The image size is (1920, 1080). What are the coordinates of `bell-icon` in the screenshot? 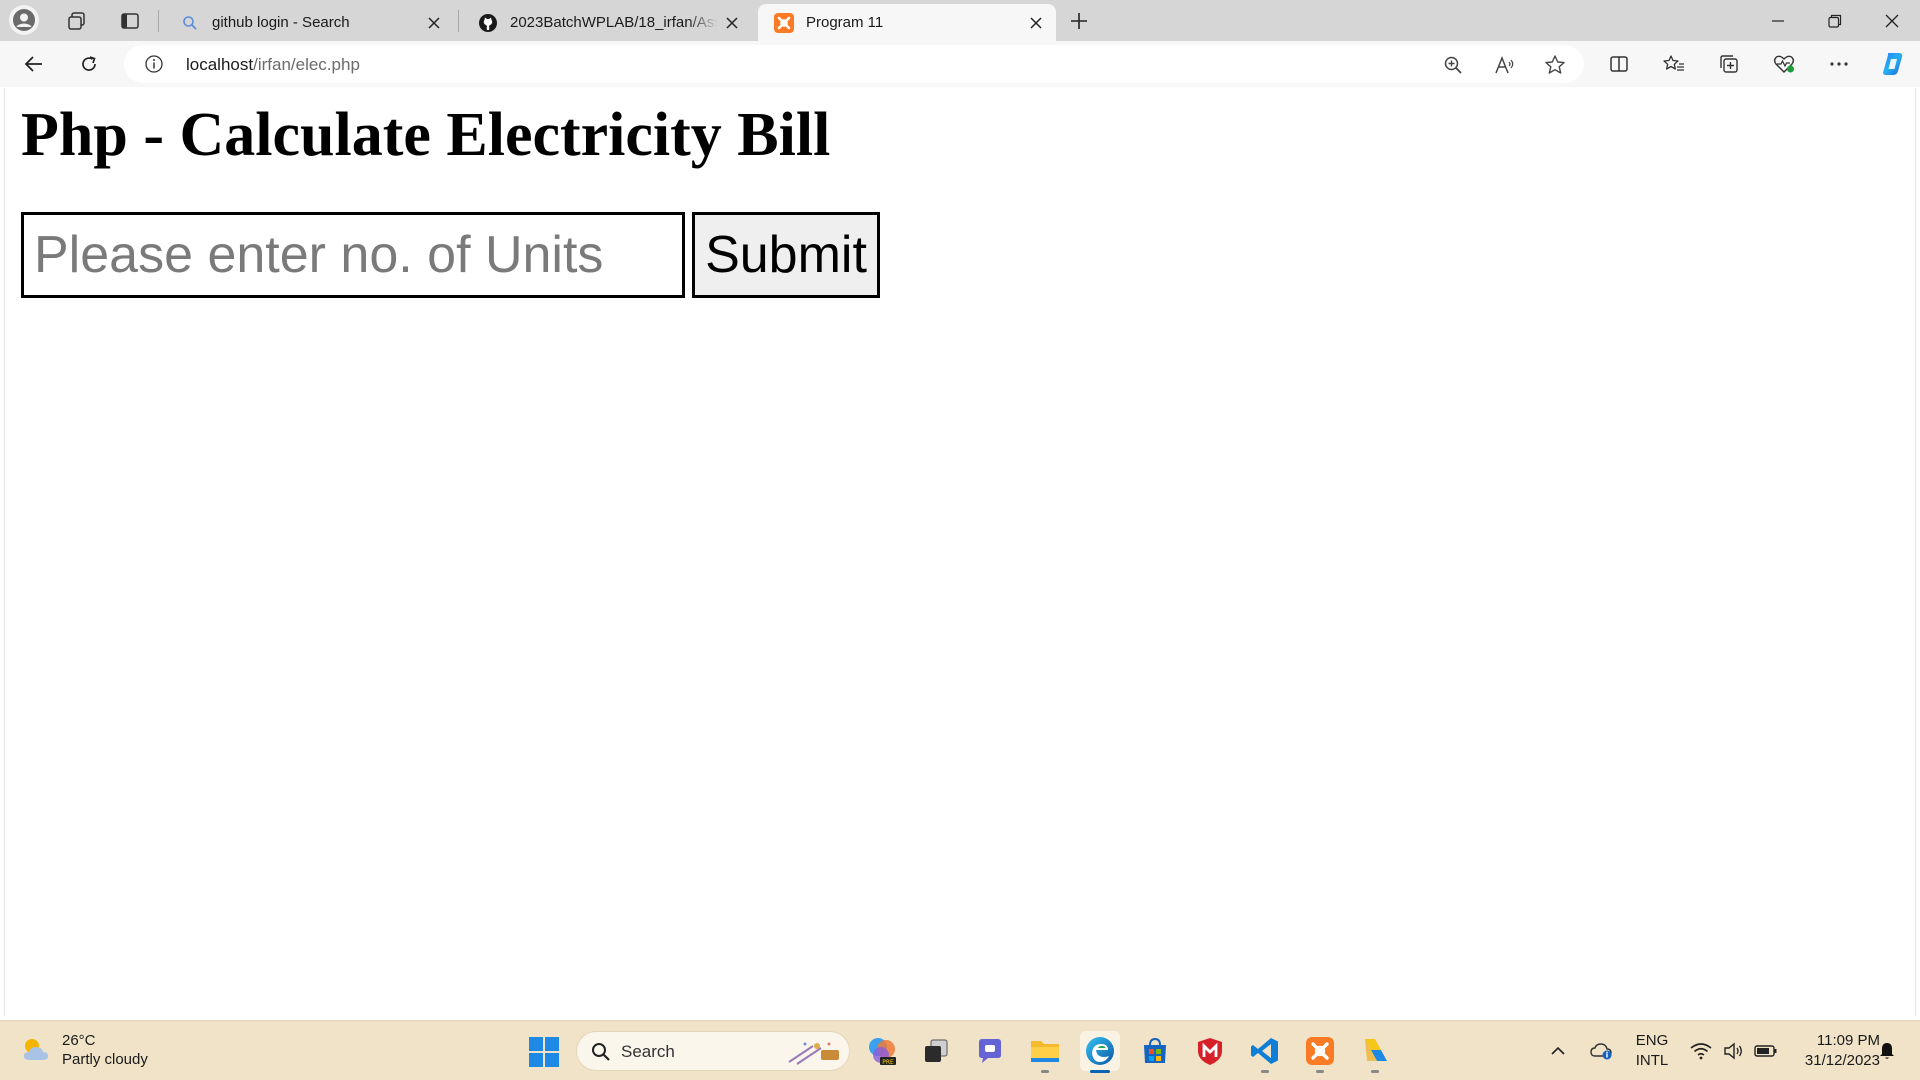 It's located at (1887, 1051).